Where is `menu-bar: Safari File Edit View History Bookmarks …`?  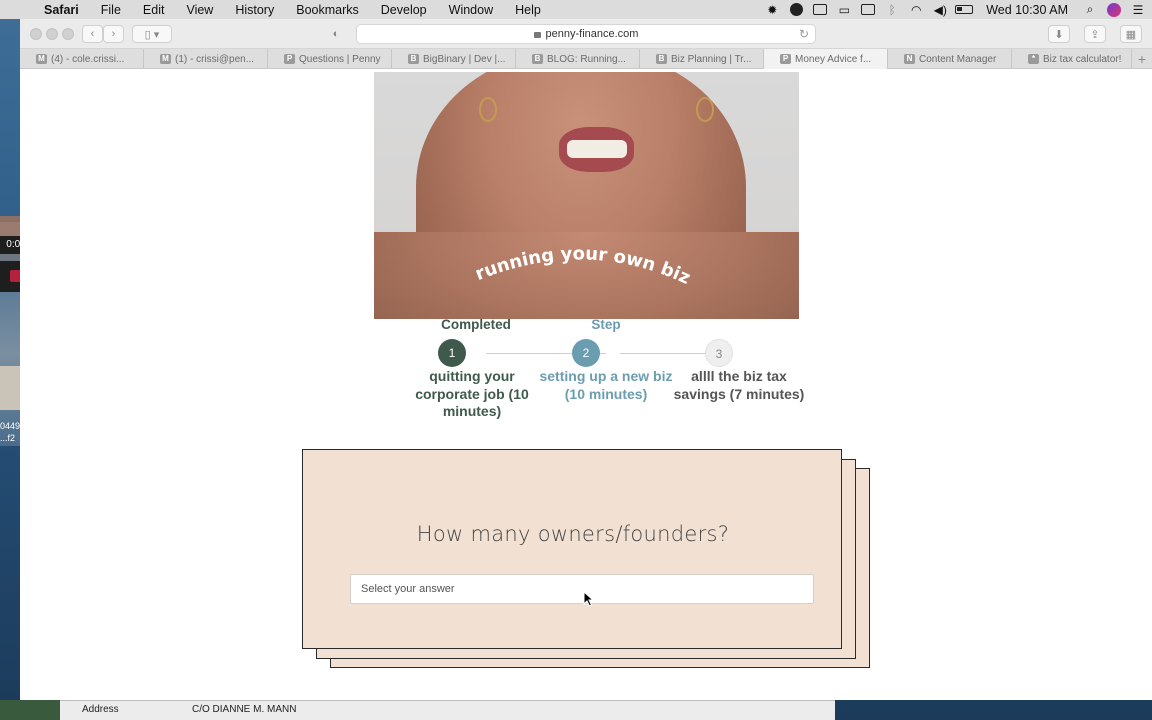
menu-bar: Safari File Edit View History Bookmarks … is located at coordinates (576, 9).